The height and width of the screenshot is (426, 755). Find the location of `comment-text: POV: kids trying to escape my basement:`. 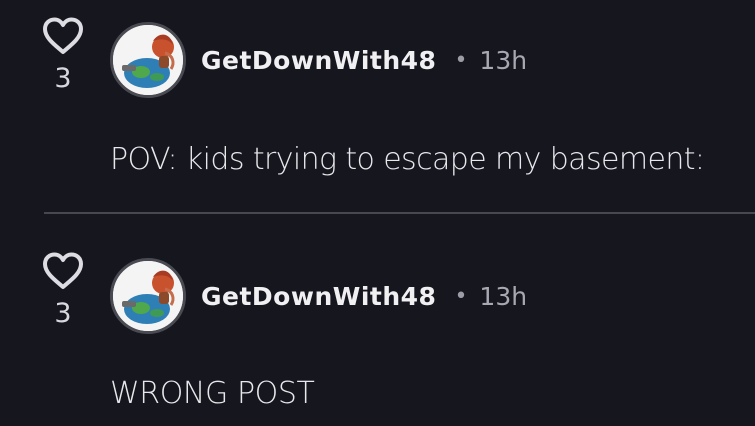

comment-text: POV: kids trying to escape my basement: is located at coordinates (407, 159).